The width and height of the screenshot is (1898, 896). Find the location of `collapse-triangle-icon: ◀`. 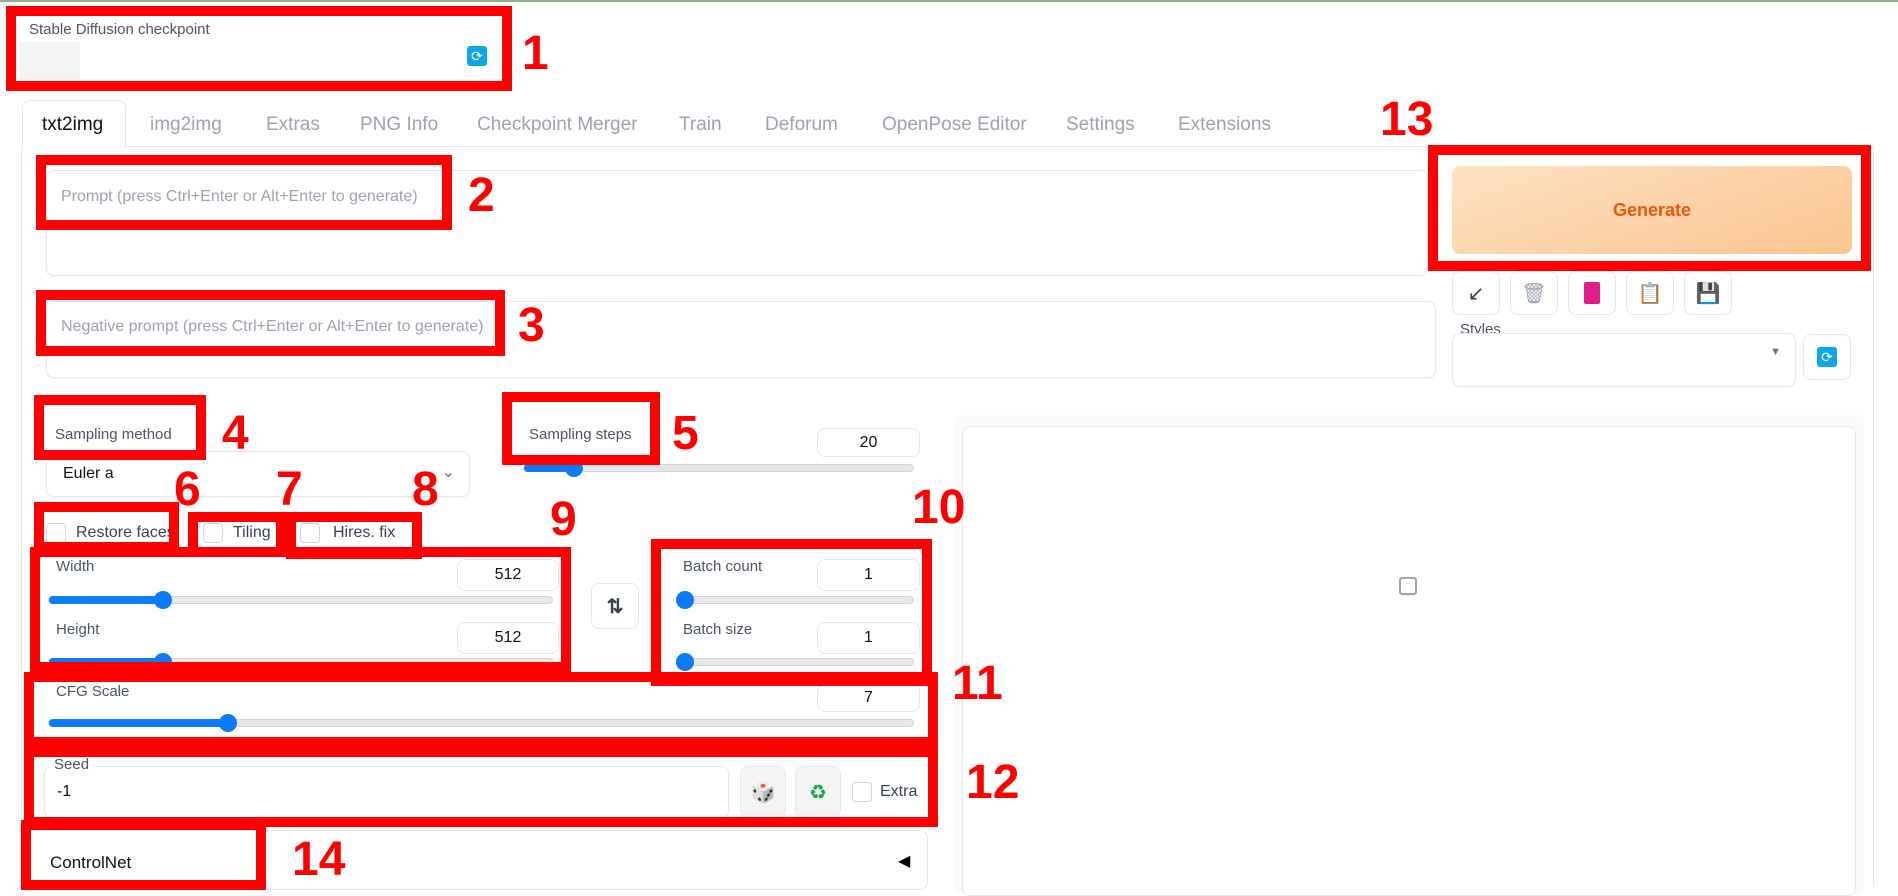

collapse-triangle-icon: ◀ is located at coordinates (904, 861).